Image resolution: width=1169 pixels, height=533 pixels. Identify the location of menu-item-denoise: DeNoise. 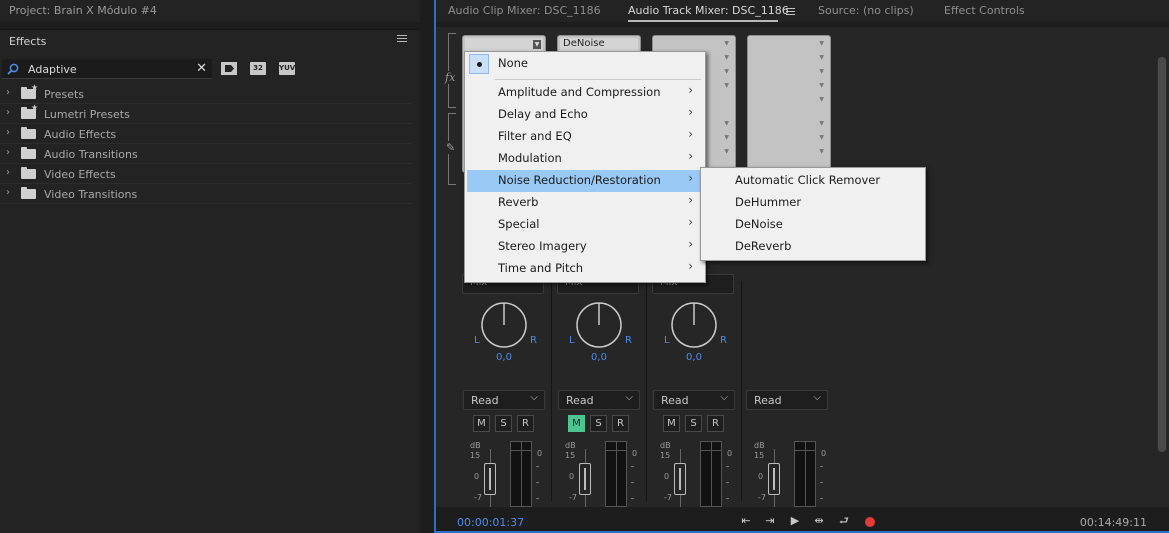
(813, 225).